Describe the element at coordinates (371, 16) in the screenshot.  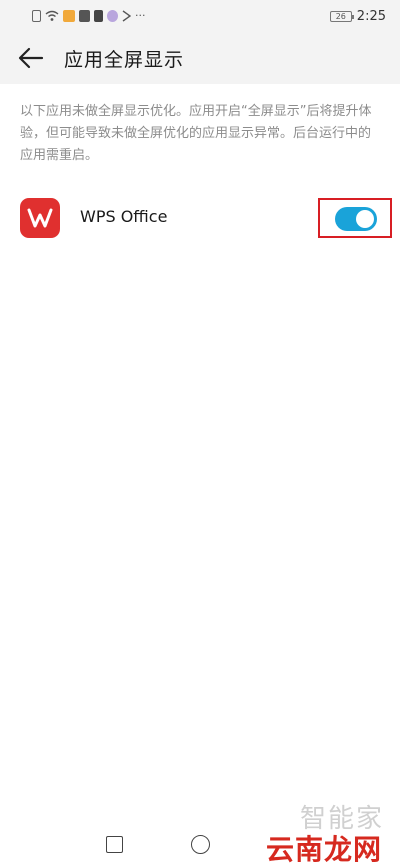
I see `status-time: 2:25` at that location.